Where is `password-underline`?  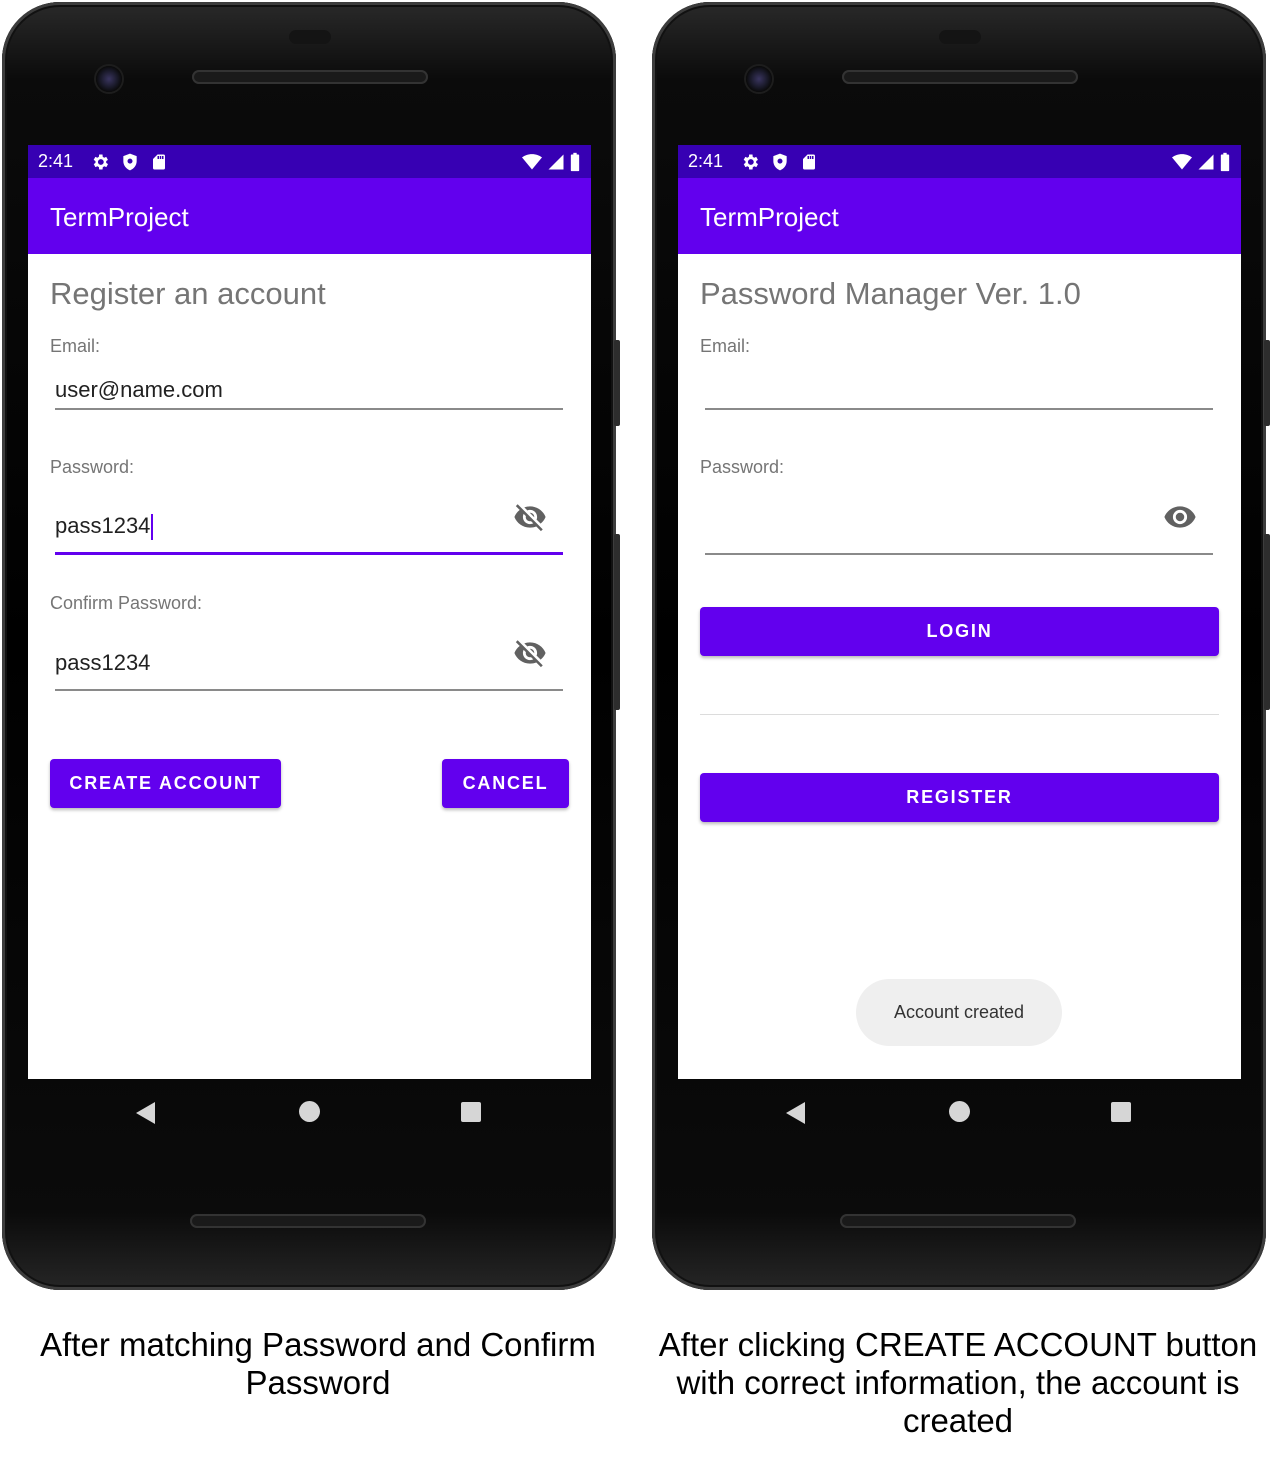 password-underline is located at coordinates (959, 554).